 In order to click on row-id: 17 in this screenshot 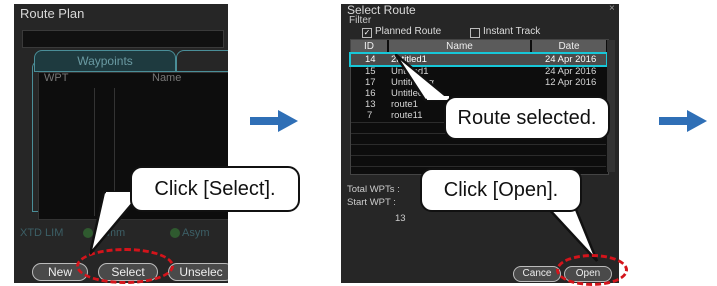, I will do `click(370, 82)`.